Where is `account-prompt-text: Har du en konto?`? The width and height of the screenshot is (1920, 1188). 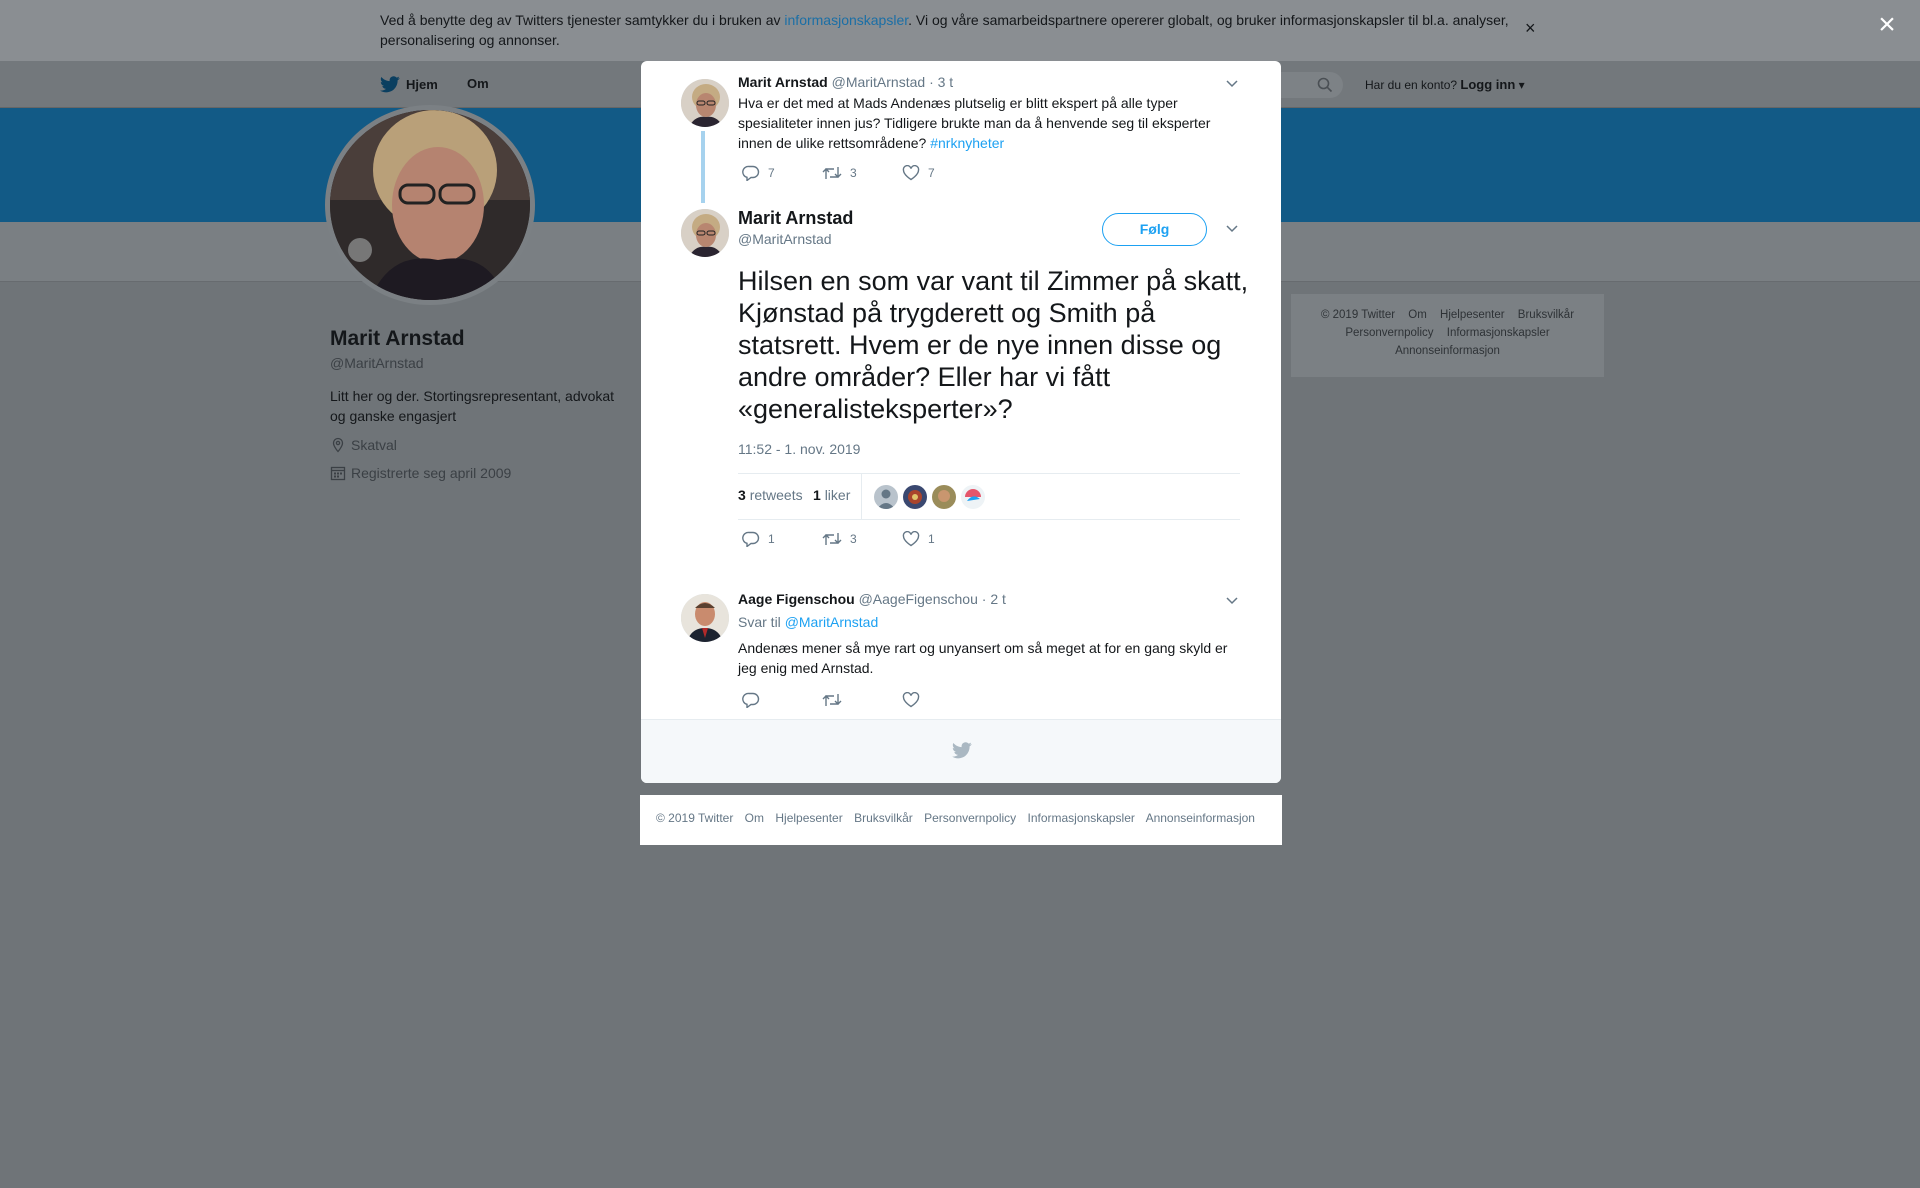
account-prompt-text: Har du en konto? is located at coordinates (1411, 85).